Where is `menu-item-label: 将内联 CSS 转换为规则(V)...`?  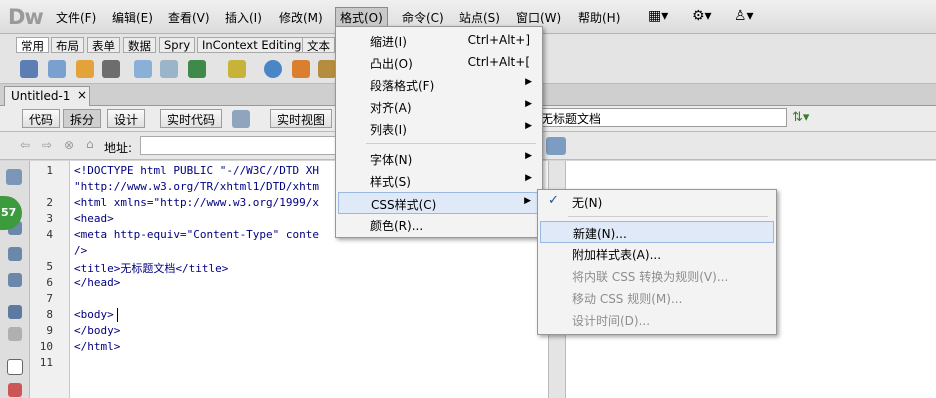 menu-item-label: 将内联 CSS 转换为规则(V)... is located at coordinates (650, 277).